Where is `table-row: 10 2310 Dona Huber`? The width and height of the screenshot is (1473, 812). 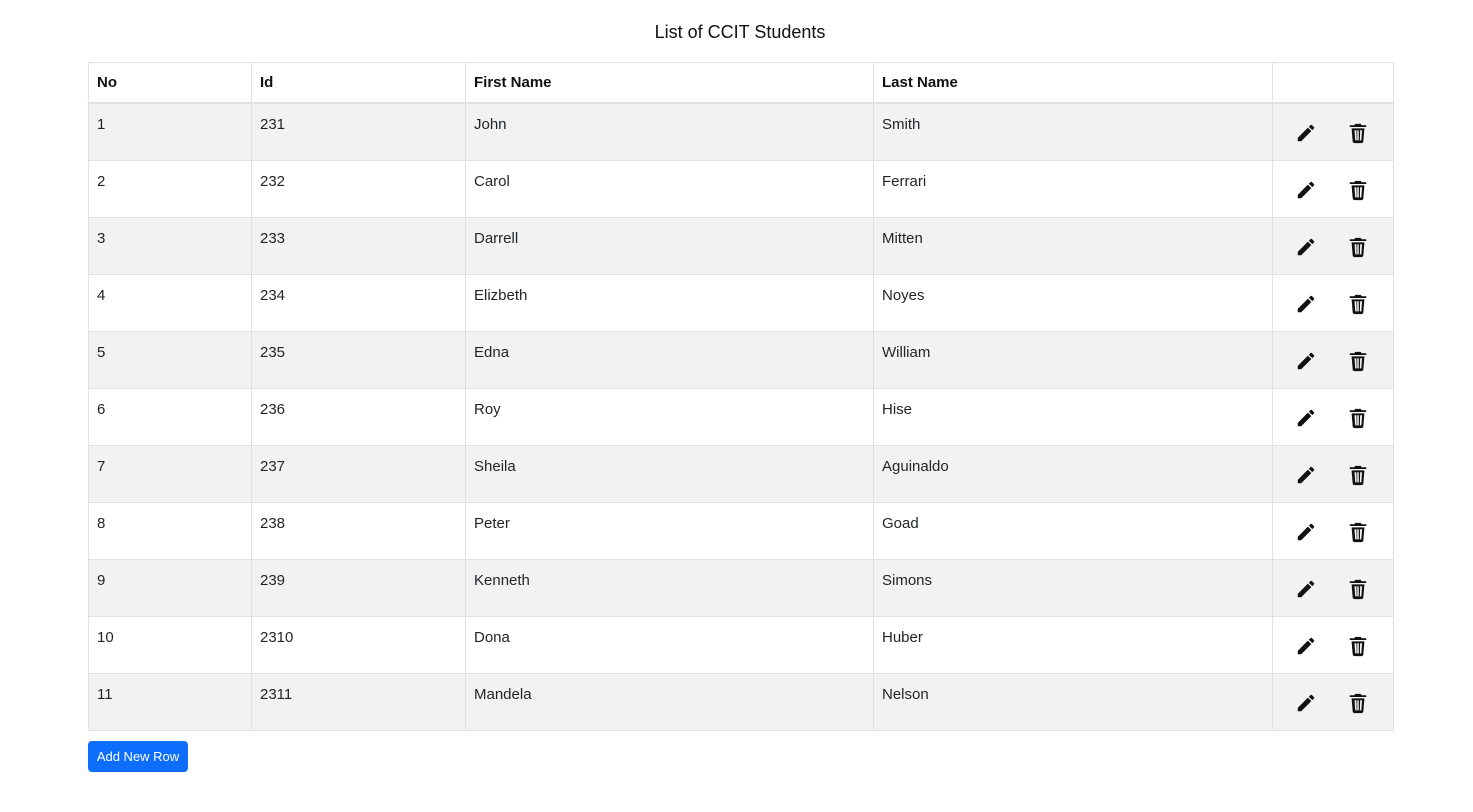
table-row: 10 2310 Dona Huber is located at coordinates (741, 644).